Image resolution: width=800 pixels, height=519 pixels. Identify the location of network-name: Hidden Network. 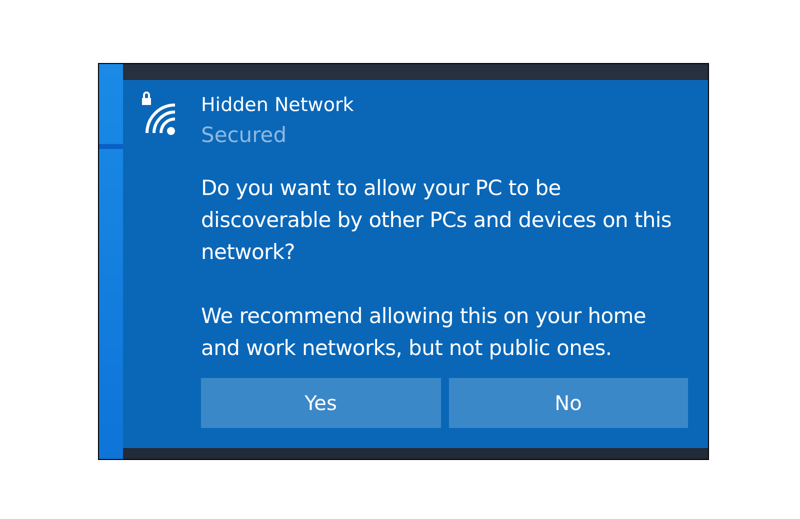
(277, 105).